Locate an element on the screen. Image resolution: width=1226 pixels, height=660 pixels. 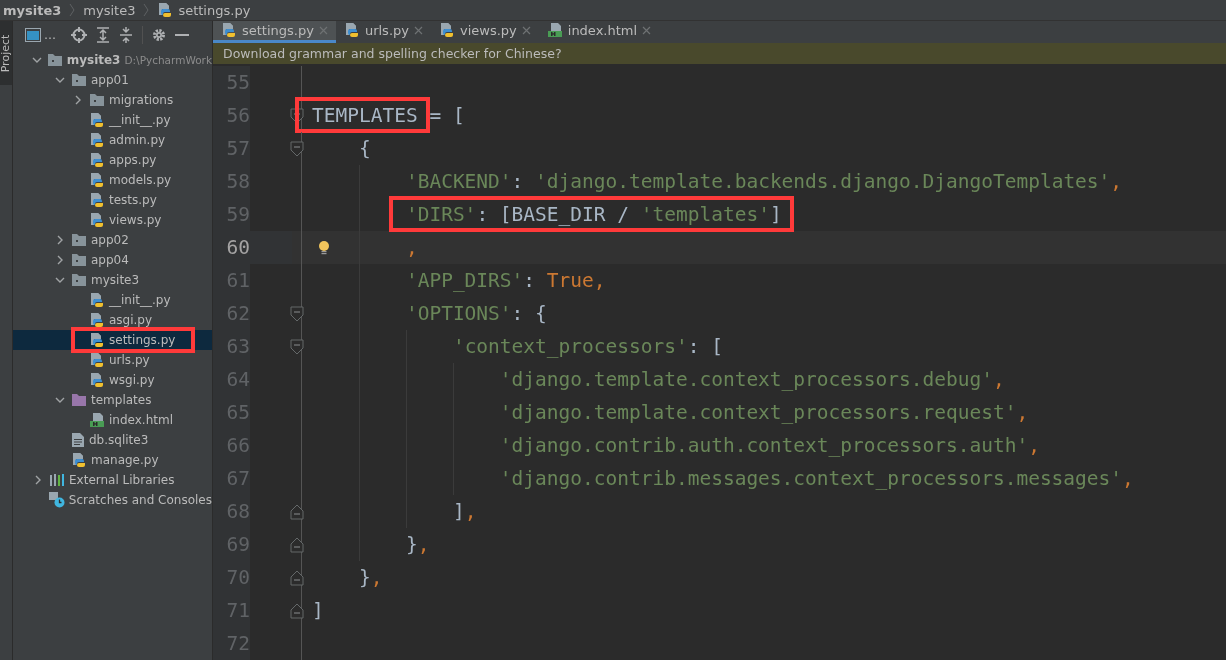
editor-tab: urls.py is located at coordinates (383, 32).